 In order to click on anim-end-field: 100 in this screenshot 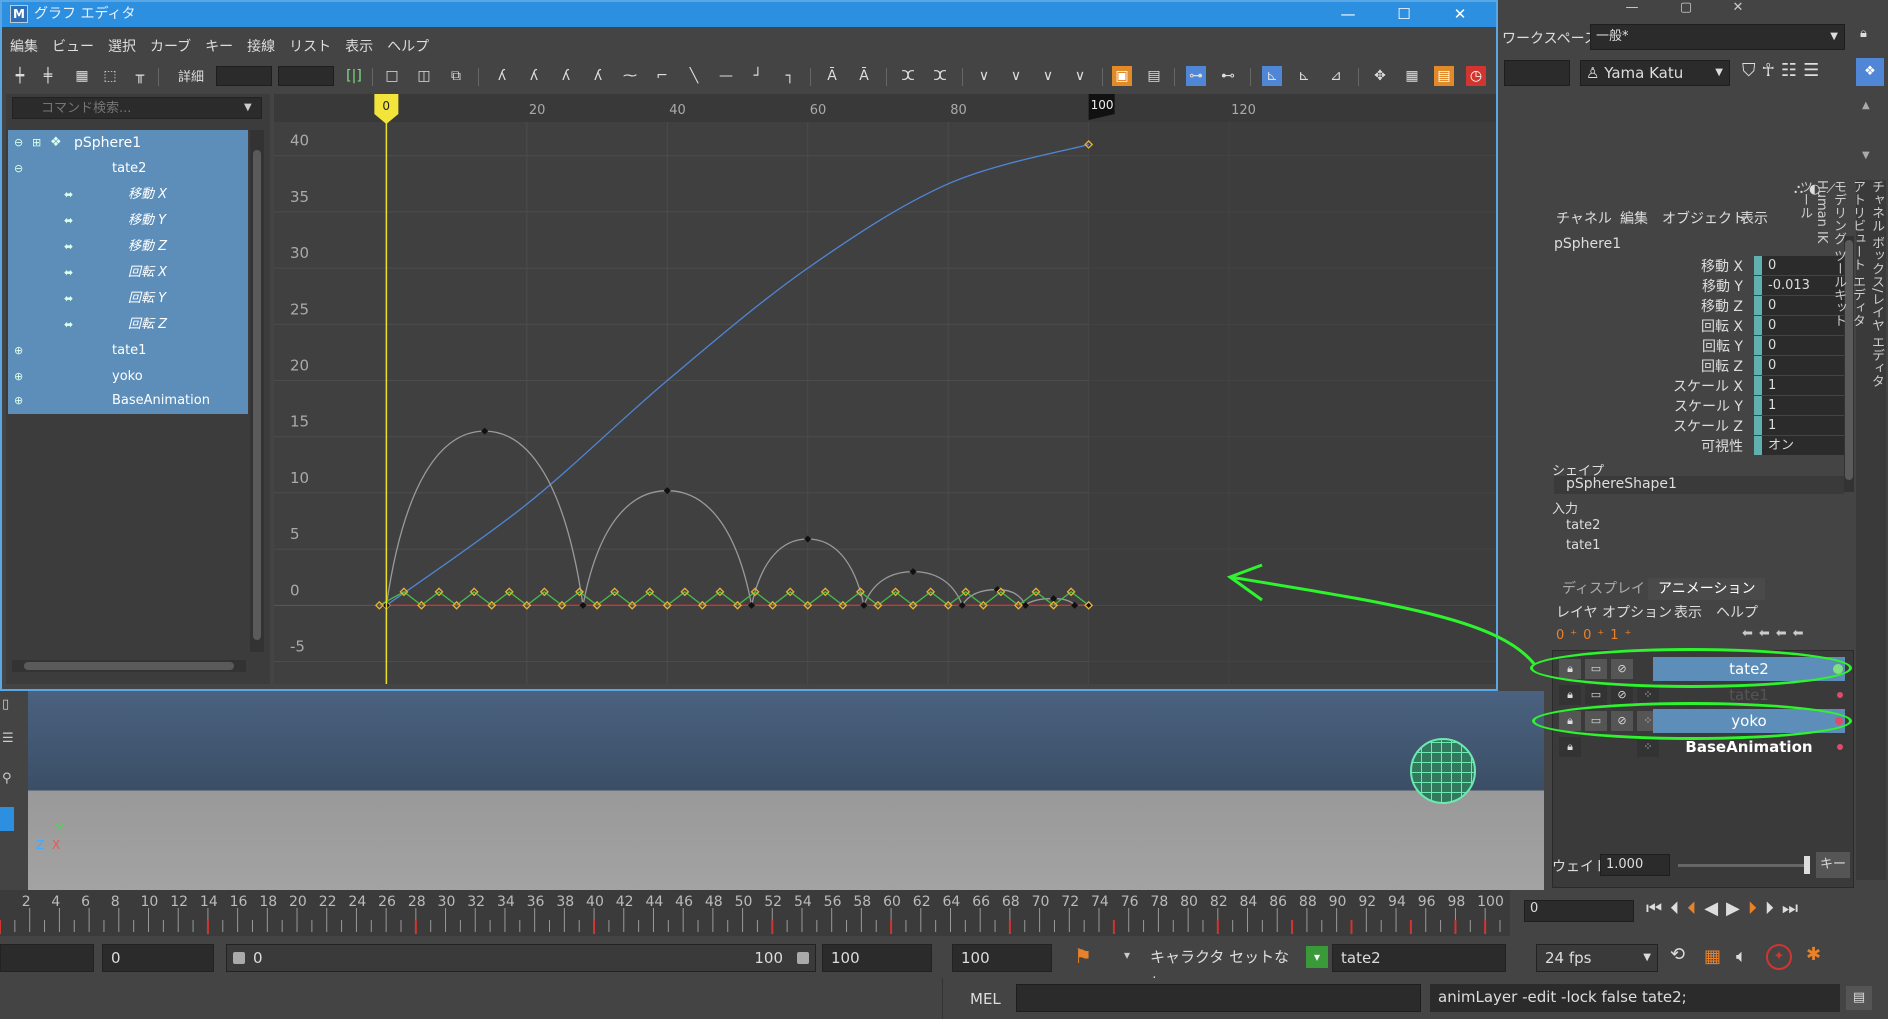, I will do `click(1002, 958)`.